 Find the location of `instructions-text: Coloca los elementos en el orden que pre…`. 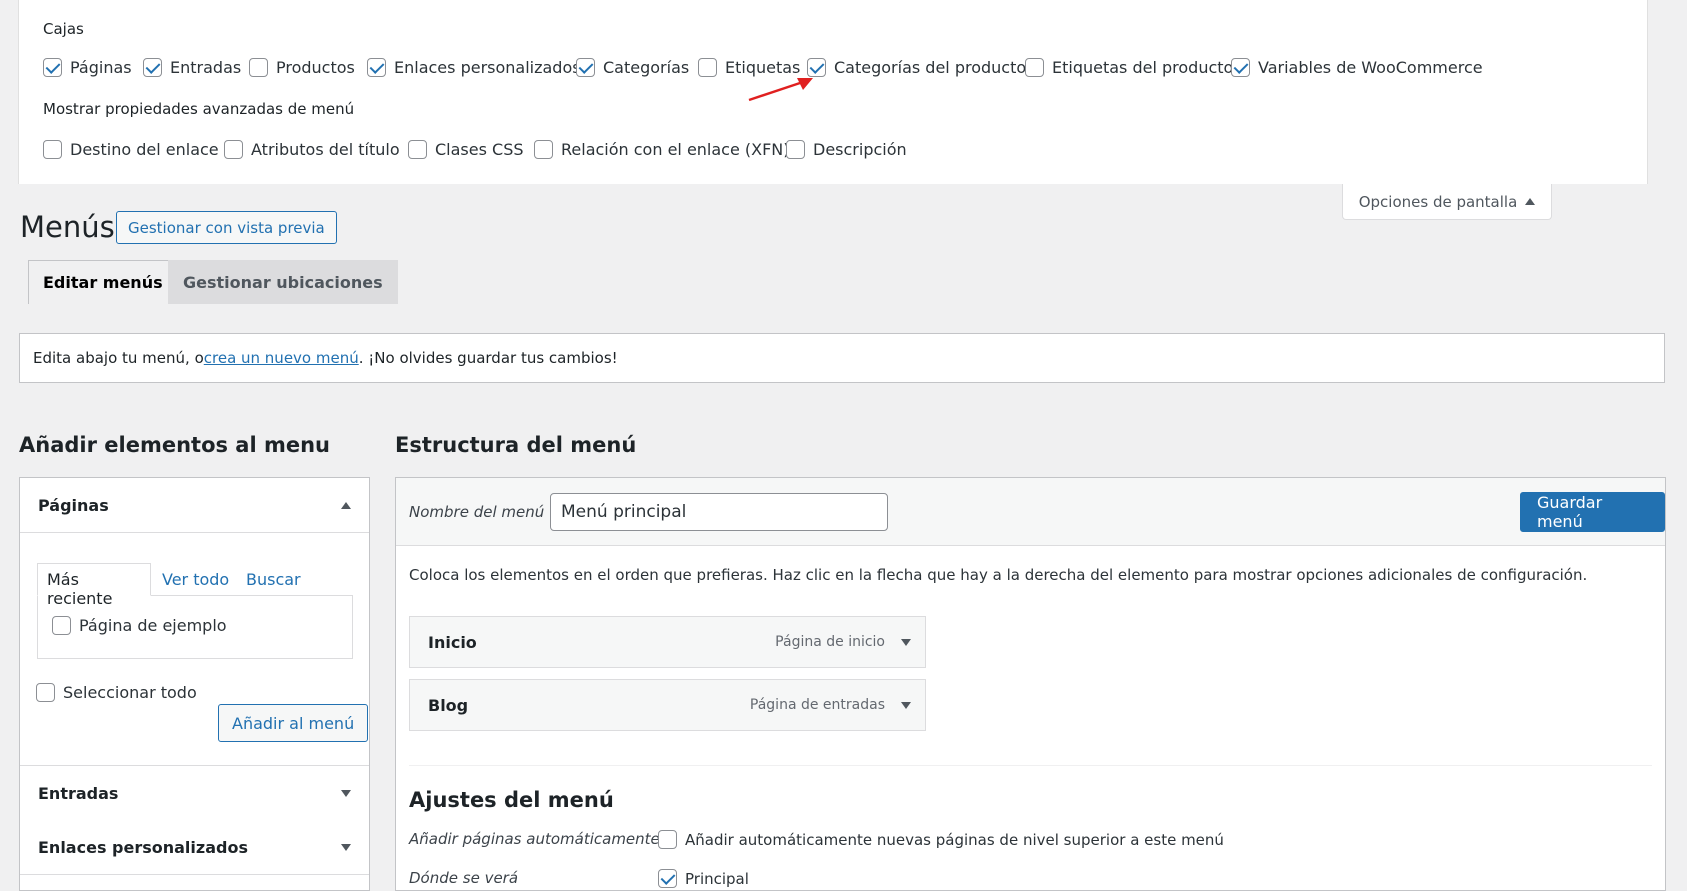

instructions-text: Coloca los elementos en el orden que pre… is located at coordinates (998, 575).